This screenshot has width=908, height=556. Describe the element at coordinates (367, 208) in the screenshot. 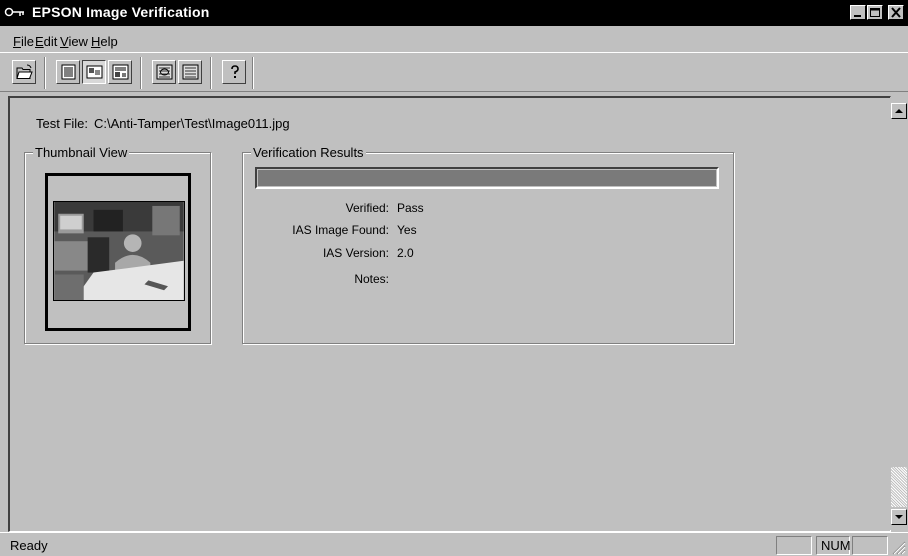

I see `verified-label: Verified:` at that location.